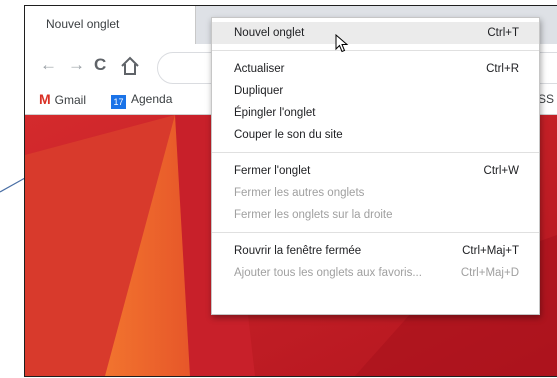 The image size is (557, 378). I want to click on back-arrow-icon: ←, so click(48, 65).